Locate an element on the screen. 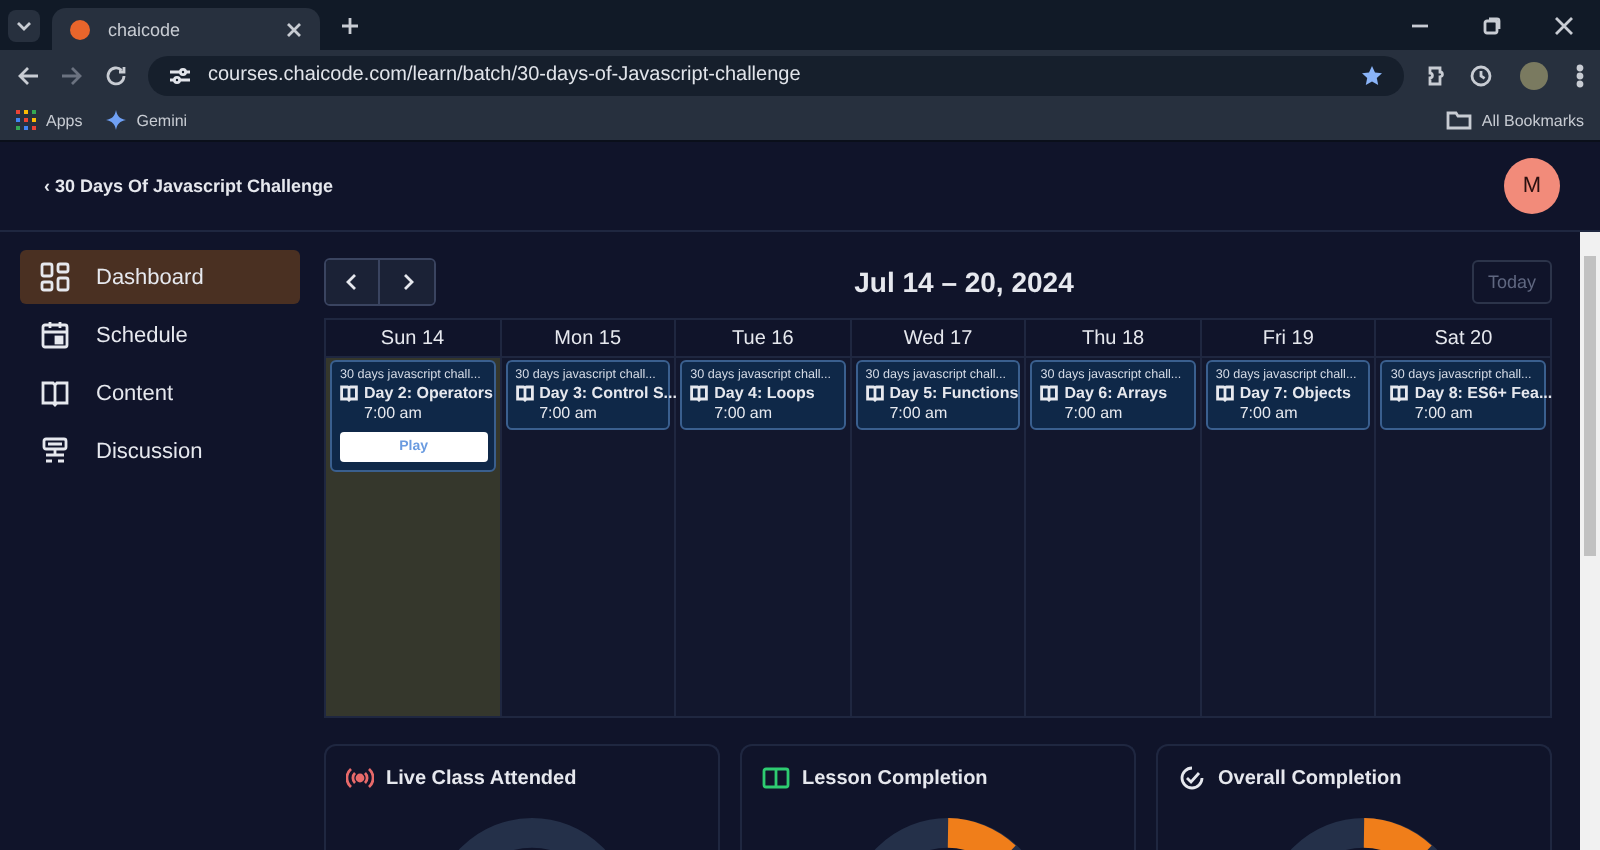  back-arrow-icon is located at coordinates (28, 75).